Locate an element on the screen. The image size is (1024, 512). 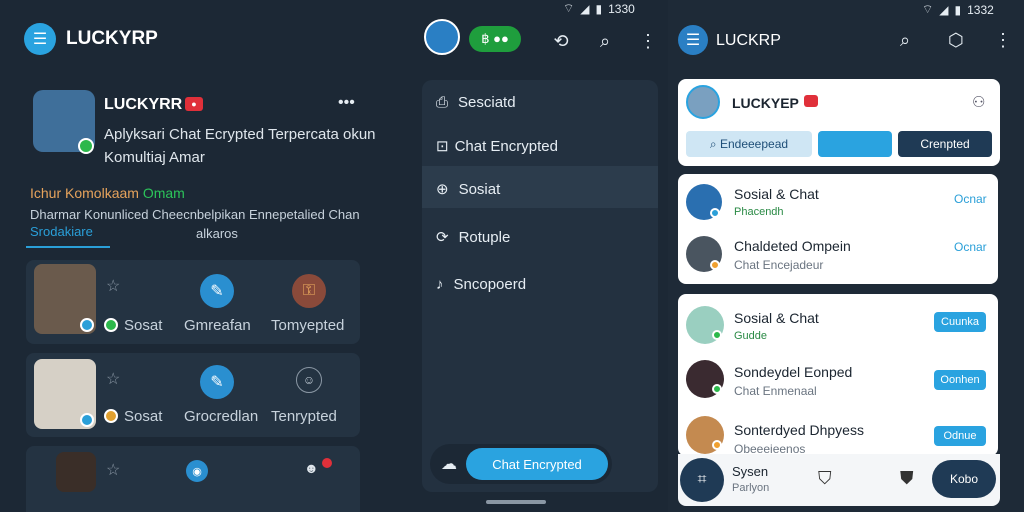
menu-item-rotuple: ⟳ Rotuple is located at coordinates (473, 237).